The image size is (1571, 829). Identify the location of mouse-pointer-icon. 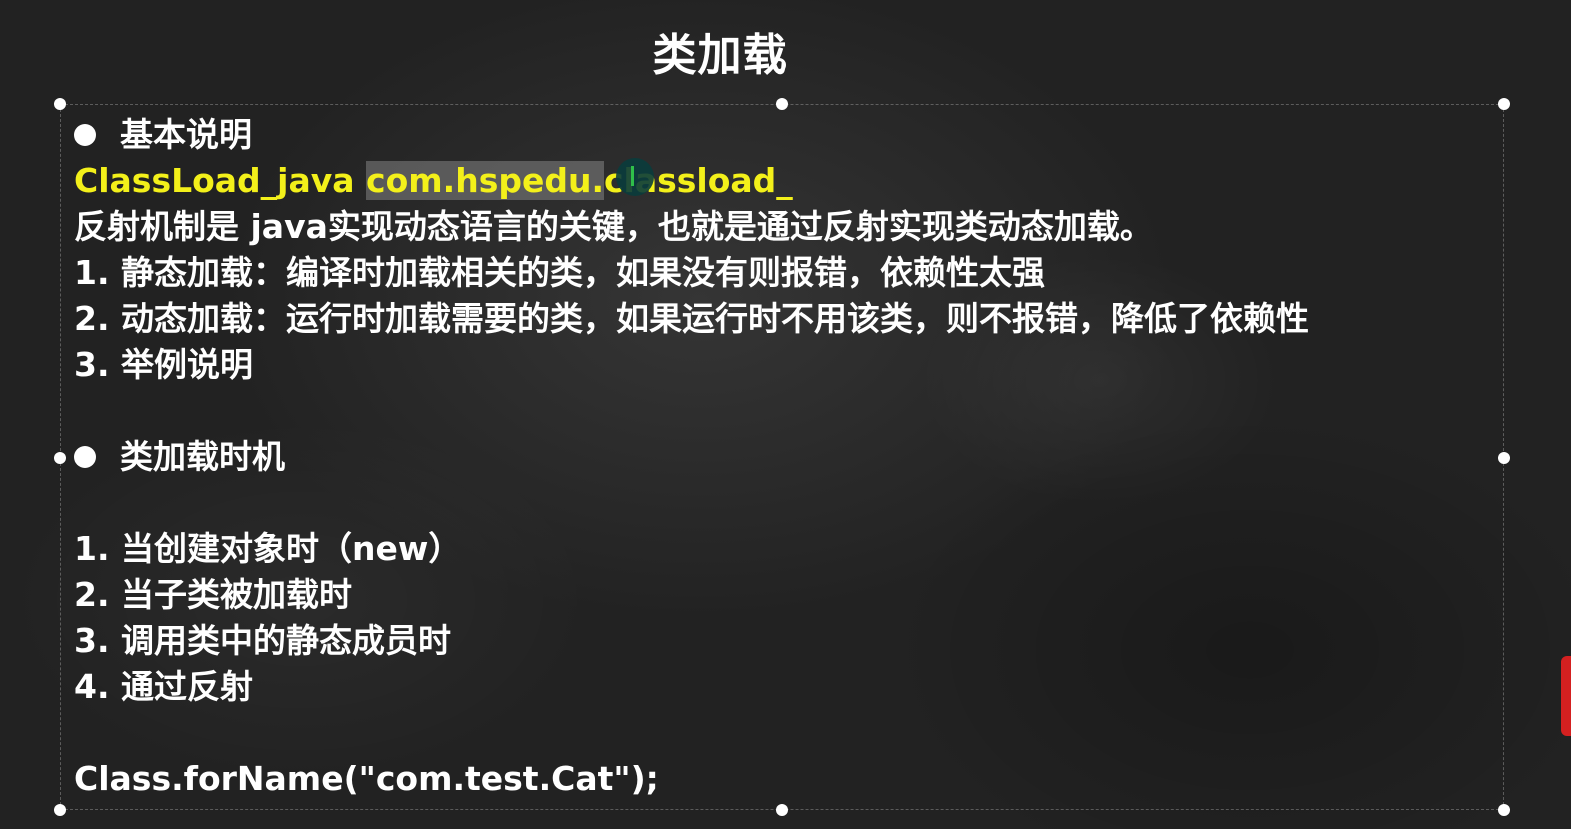
(635, 177).